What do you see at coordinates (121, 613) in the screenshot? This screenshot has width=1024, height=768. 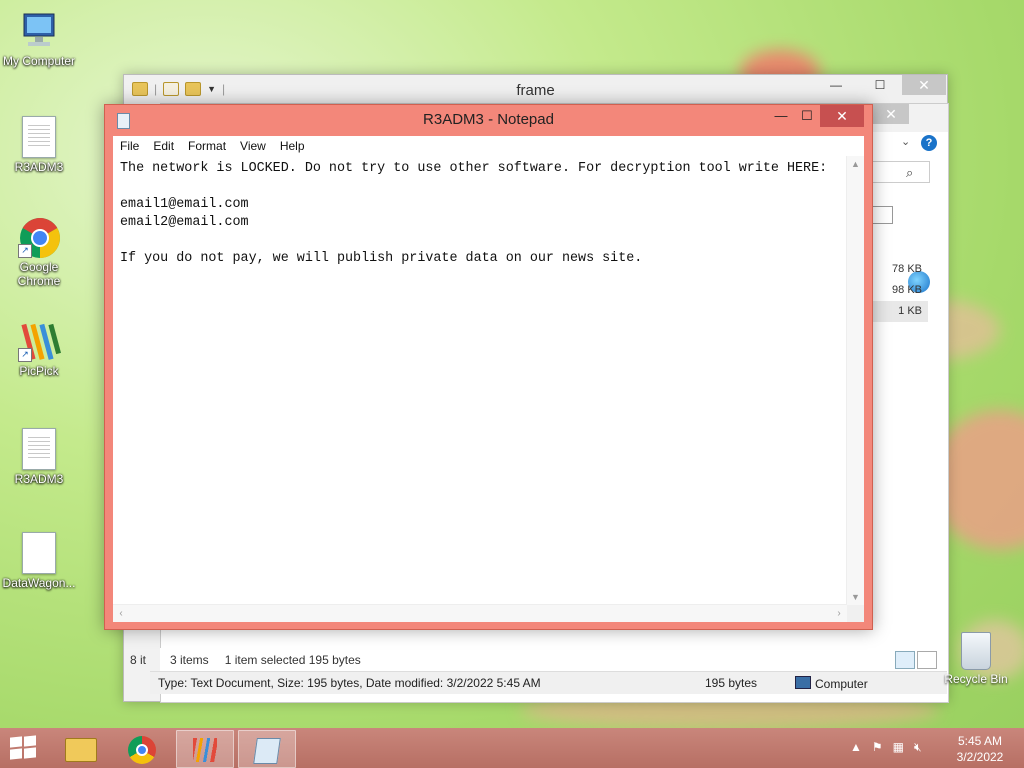 I see `scroll-left-icon: ‹` at bounding box center [121, 613].